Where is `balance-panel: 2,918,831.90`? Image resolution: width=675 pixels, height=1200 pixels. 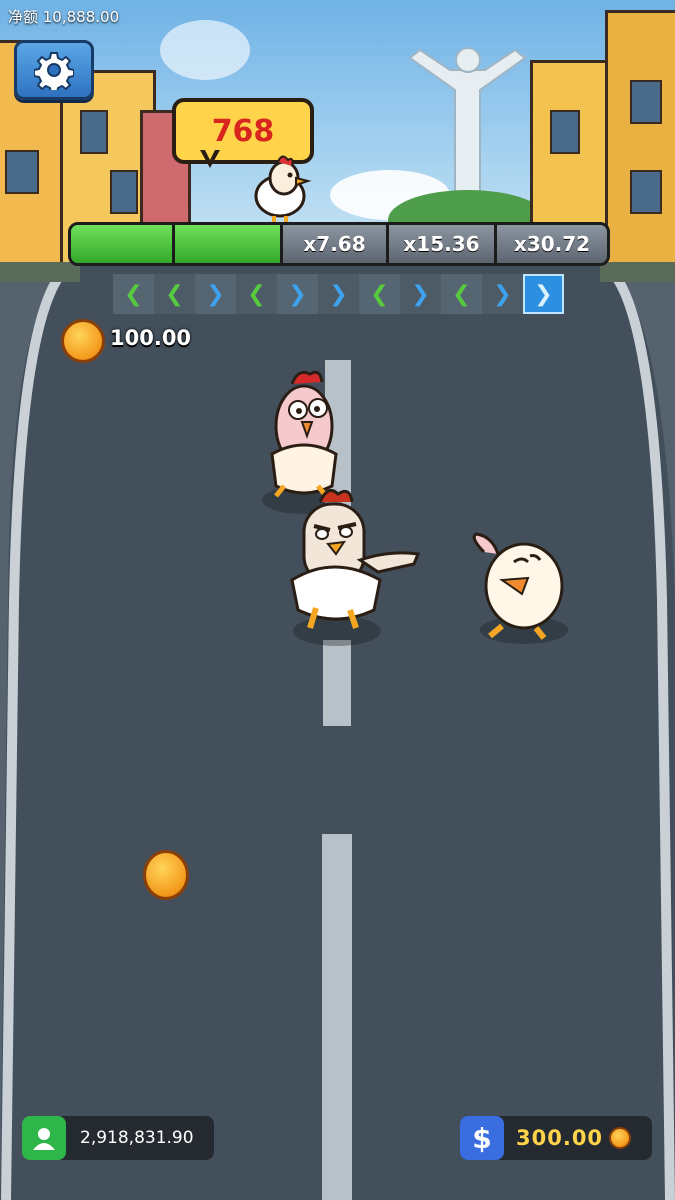 balance-panel: 2,918,831.90 is located at coordinates (118, 1138).